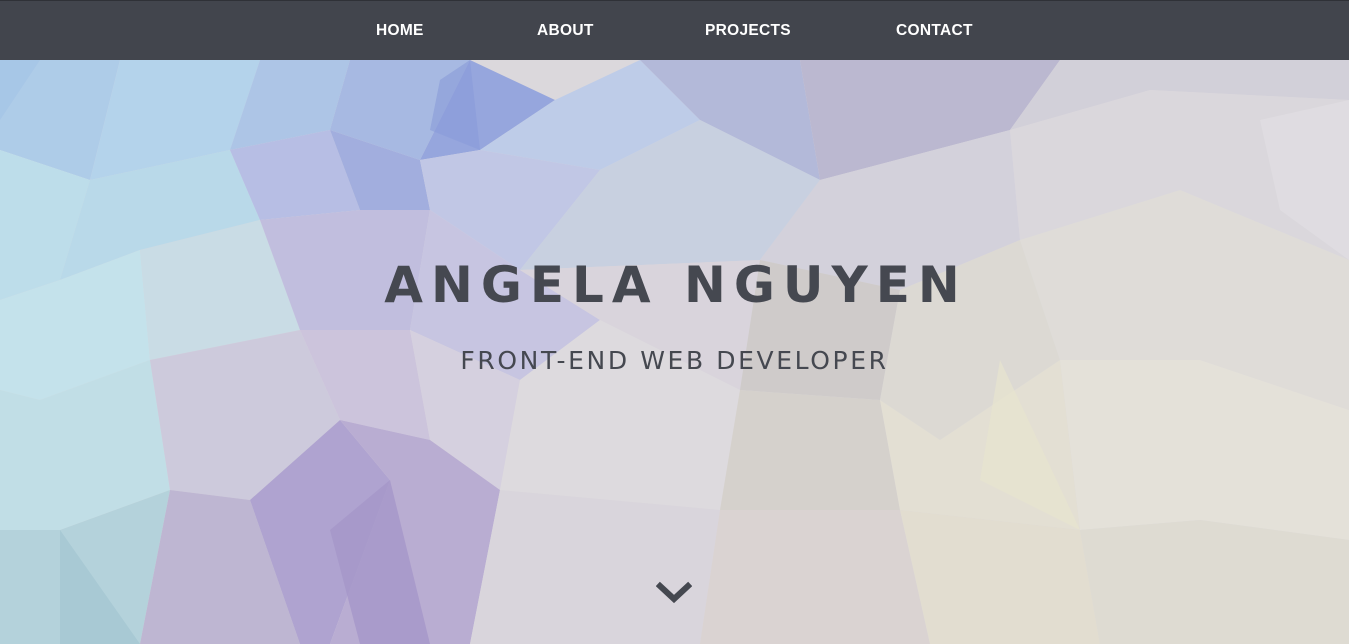 The image size is (1349, 644). I want to click on hero-tagline: FRONT-END WEB DEVELOPER, so click(674, 360).